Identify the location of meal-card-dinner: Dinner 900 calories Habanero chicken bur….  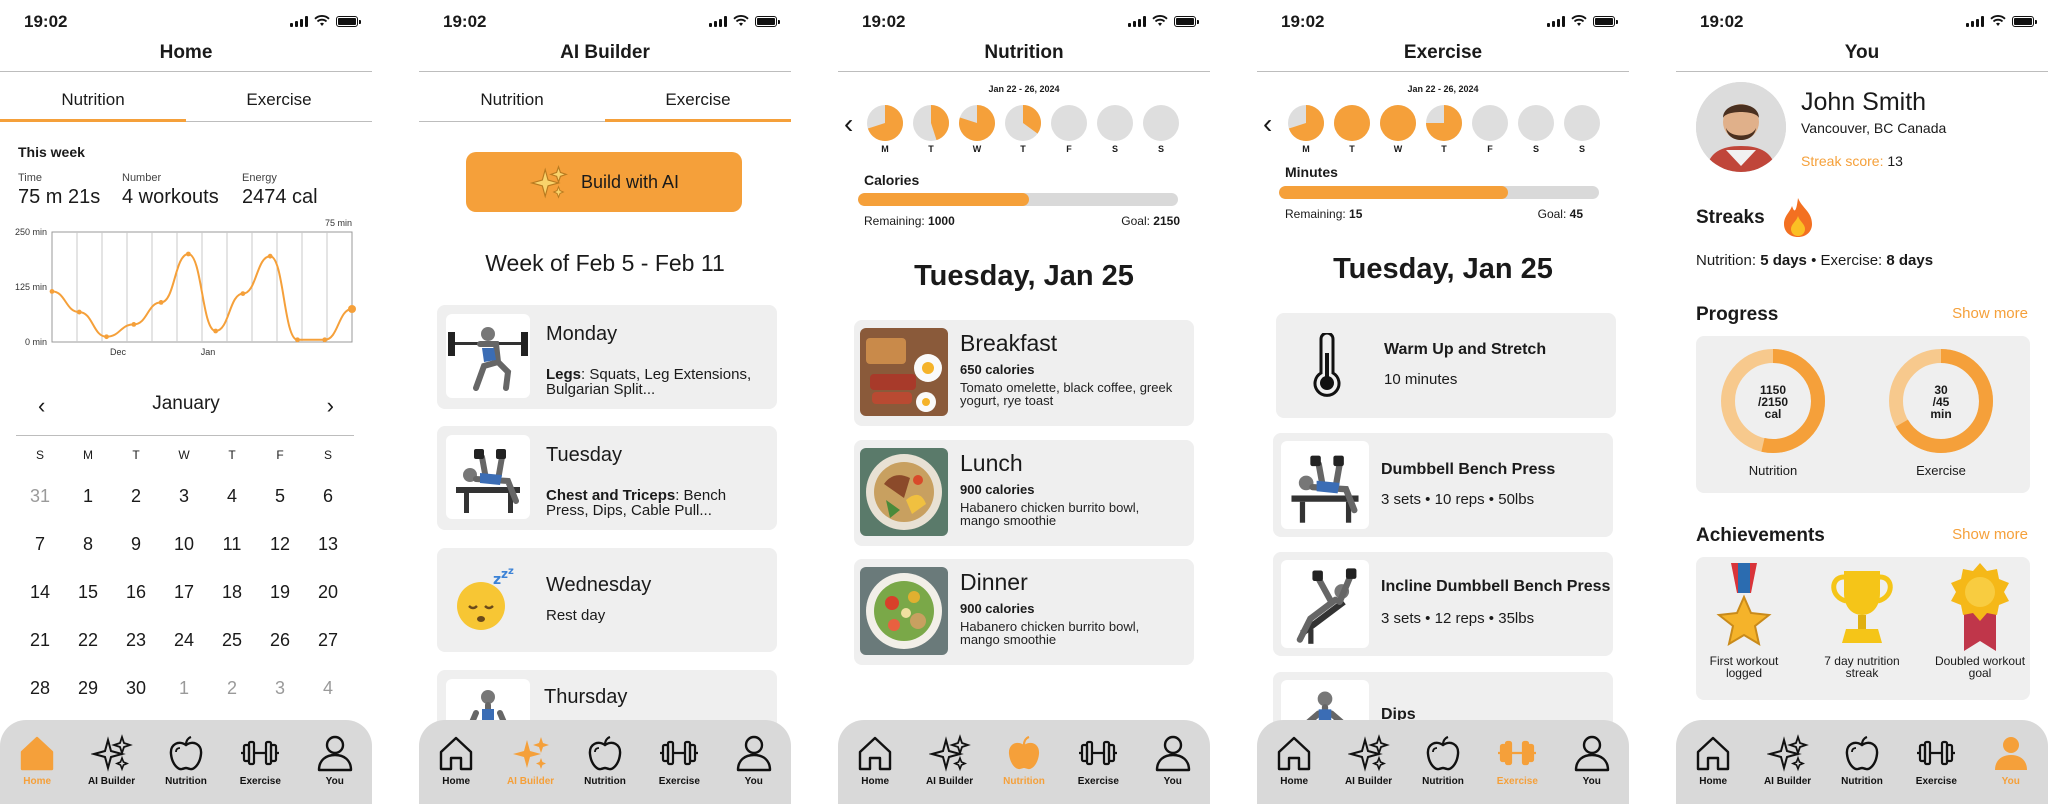
(1024, 612).